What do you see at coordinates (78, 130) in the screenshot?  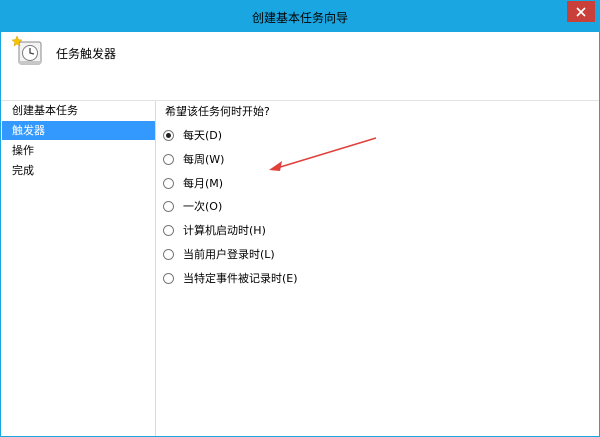 I see `step-trigger: 触发器` at bounding box center [78, 130].